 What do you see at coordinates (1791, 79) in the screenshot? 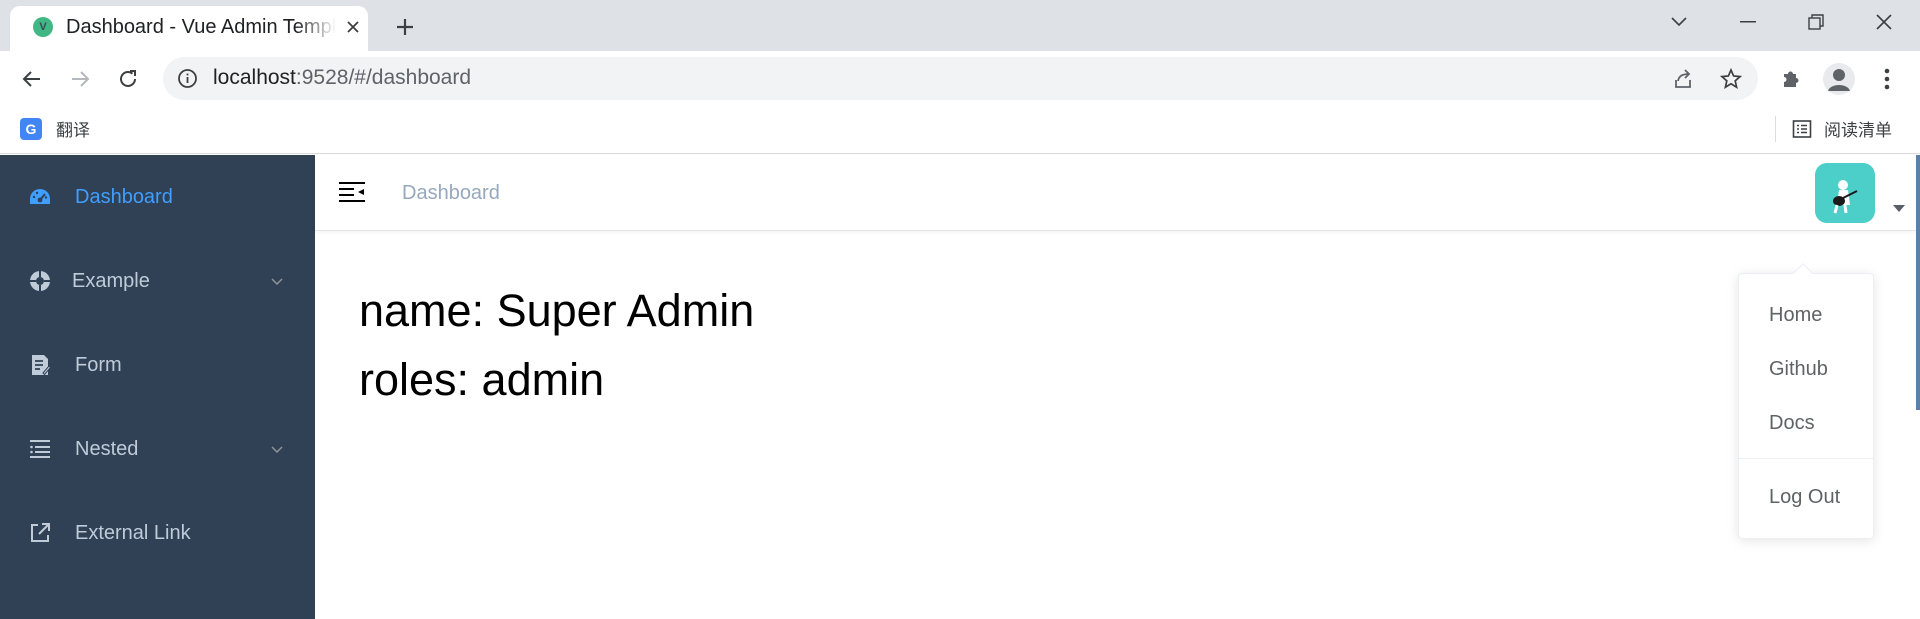
I see `extensions-puzzle-icon` at bounding box center [1791, 79].